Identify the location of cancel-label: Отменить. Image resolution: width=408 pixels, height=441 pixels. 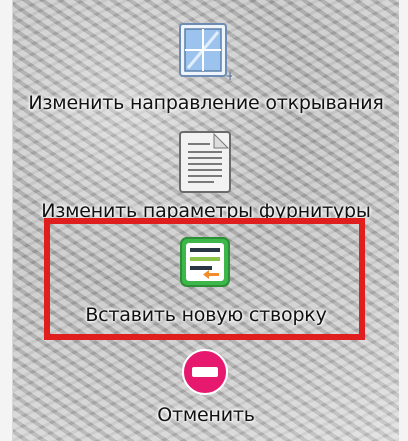
(206, 415).